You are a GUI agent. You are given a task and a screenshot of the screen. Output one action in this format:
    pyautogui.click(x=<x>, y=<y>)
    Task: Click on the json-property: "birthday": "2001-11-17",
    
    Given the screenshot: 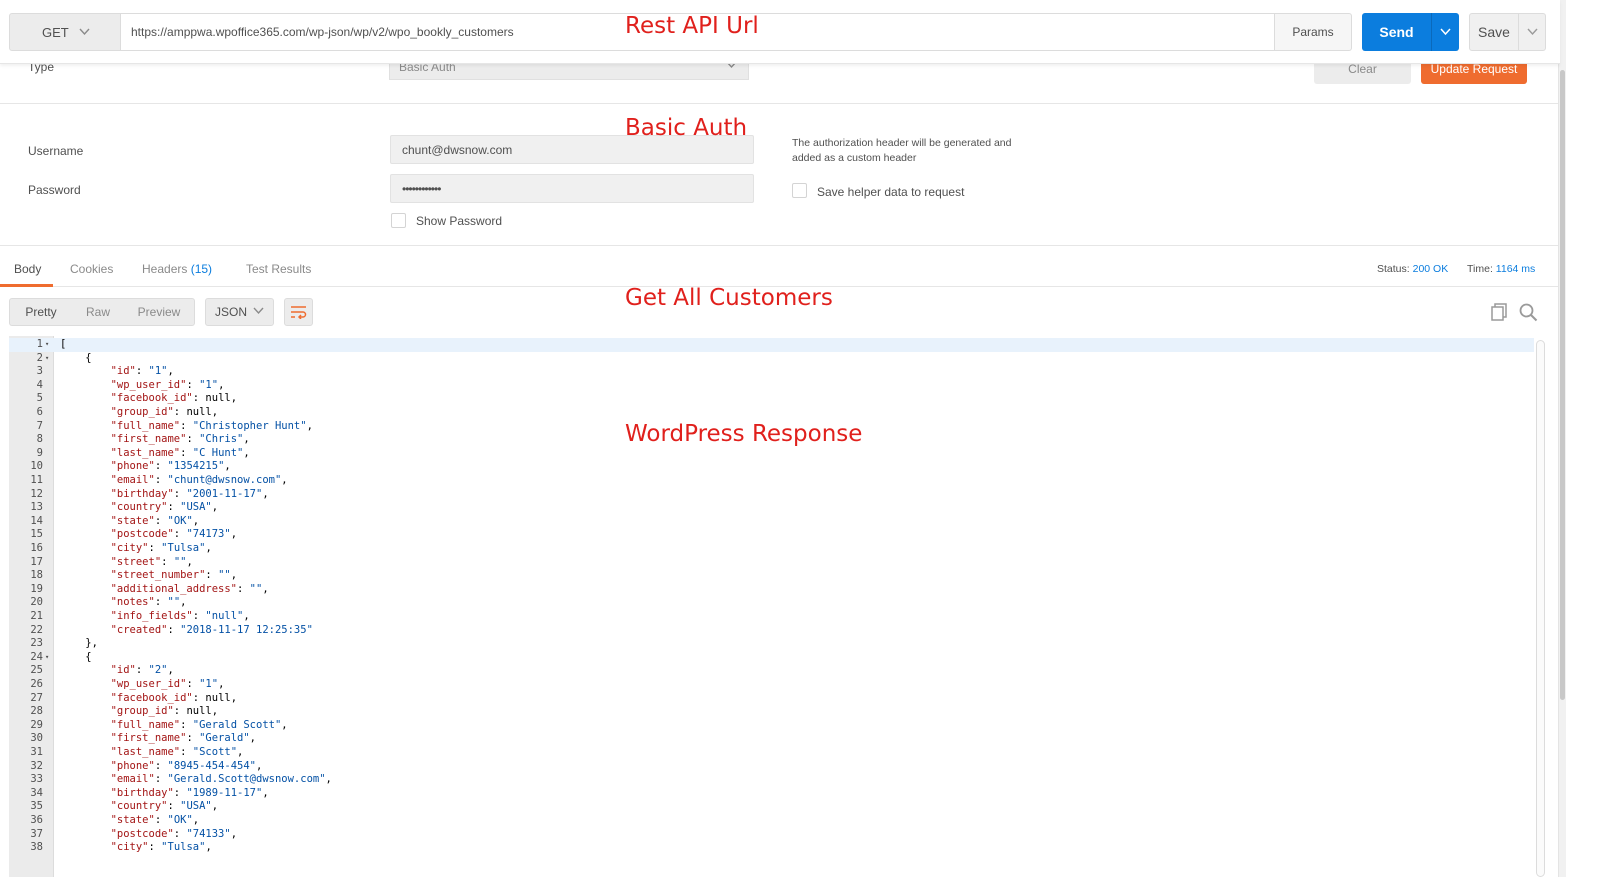 What is the action you would take?
    pyautogui.click(x=189, y=493)
    